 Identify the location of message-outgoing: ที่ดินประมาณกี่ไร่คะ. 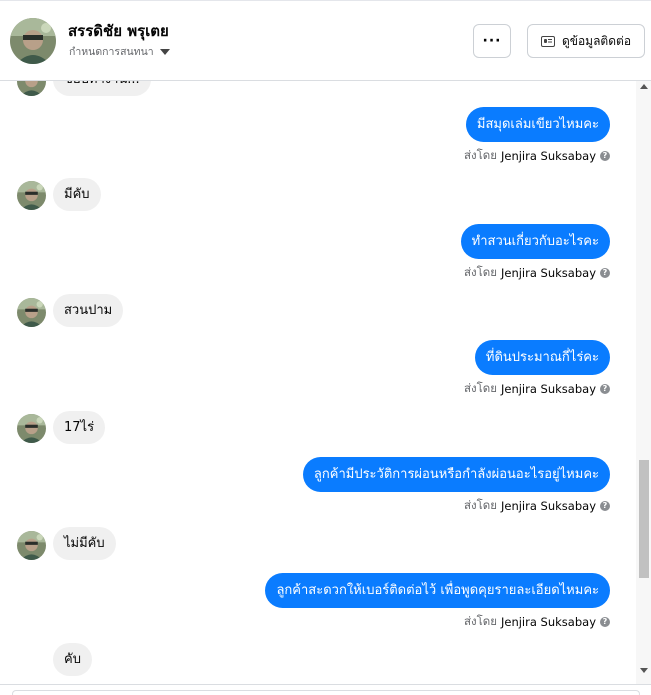
(542, 357).